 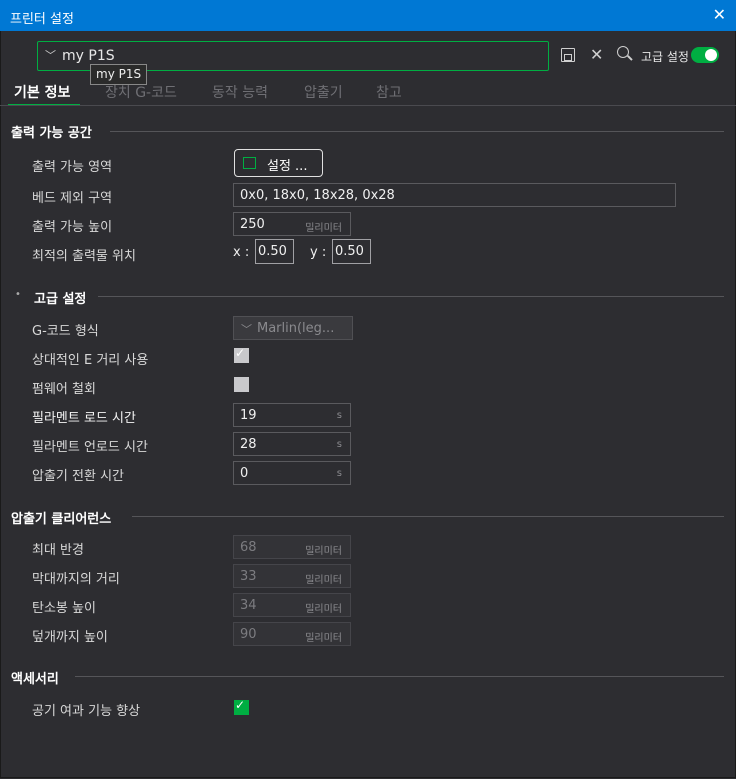 What do you see at coordinates (42, 92) in the screenshot?
I see `tab-basic-info: 기본 정보` at bounding box center [42, 92].